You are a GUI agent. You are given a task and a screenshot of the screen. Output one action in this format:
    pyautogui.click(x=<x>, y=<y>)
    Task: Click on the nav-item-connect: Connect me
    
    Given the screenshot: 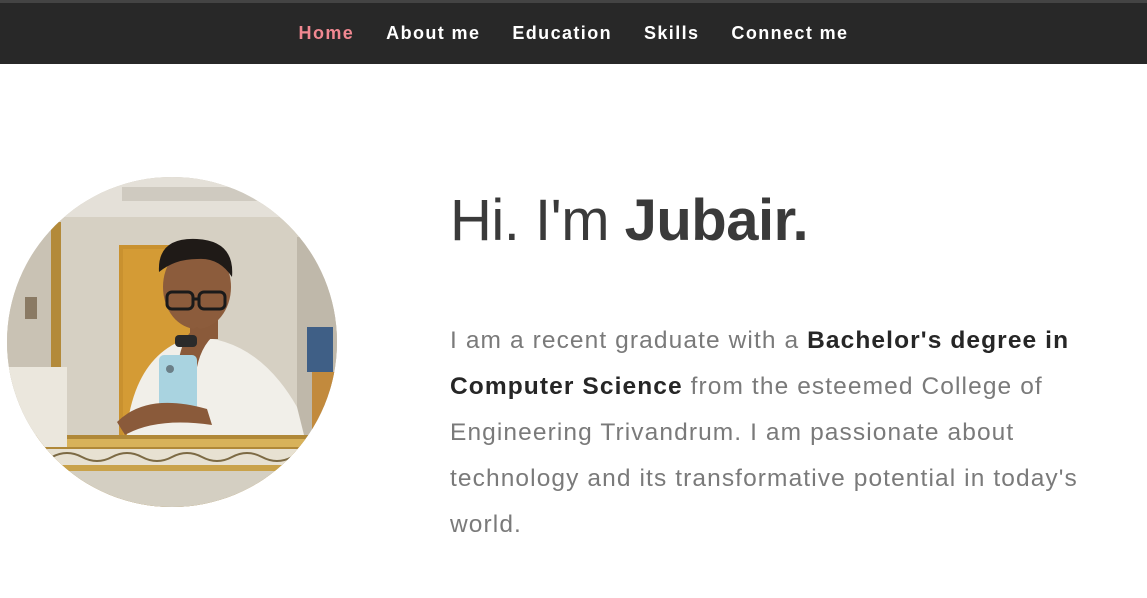 What is the action you would take?
    pyautogui.click(x=789, y=33)
    